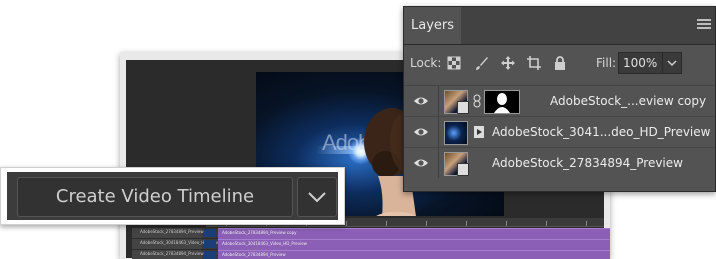 Image resolution: width=716 pixels, height=259 pixels. What do you see at coordinates (704, 25) in the screenshot?
I see `hamburger-menu-icon` at bounding box center [704, 25].